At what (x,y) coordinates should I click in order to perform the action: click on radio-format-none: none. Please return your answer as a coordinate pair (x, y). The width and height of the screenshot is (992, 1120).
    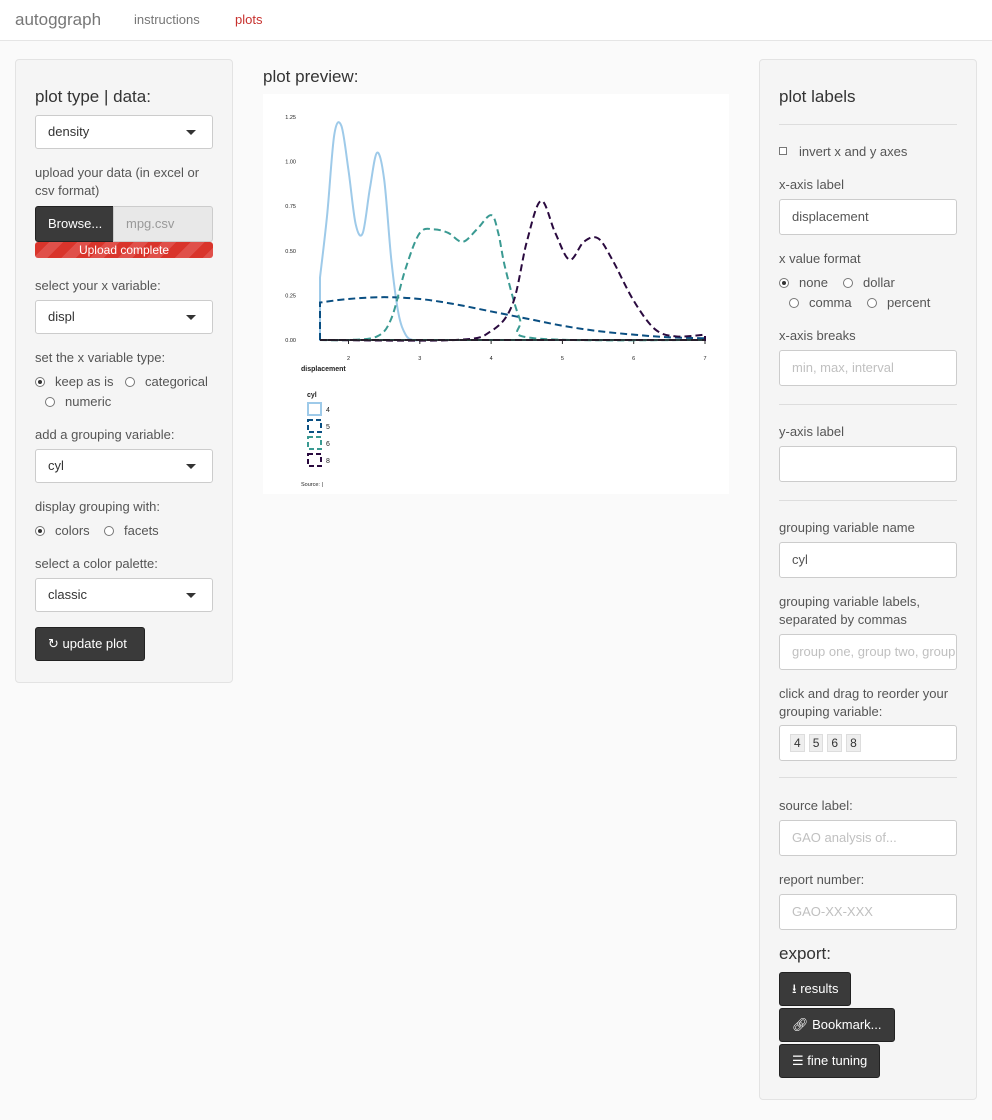
    Looking at the image, I should click on (803, 283).